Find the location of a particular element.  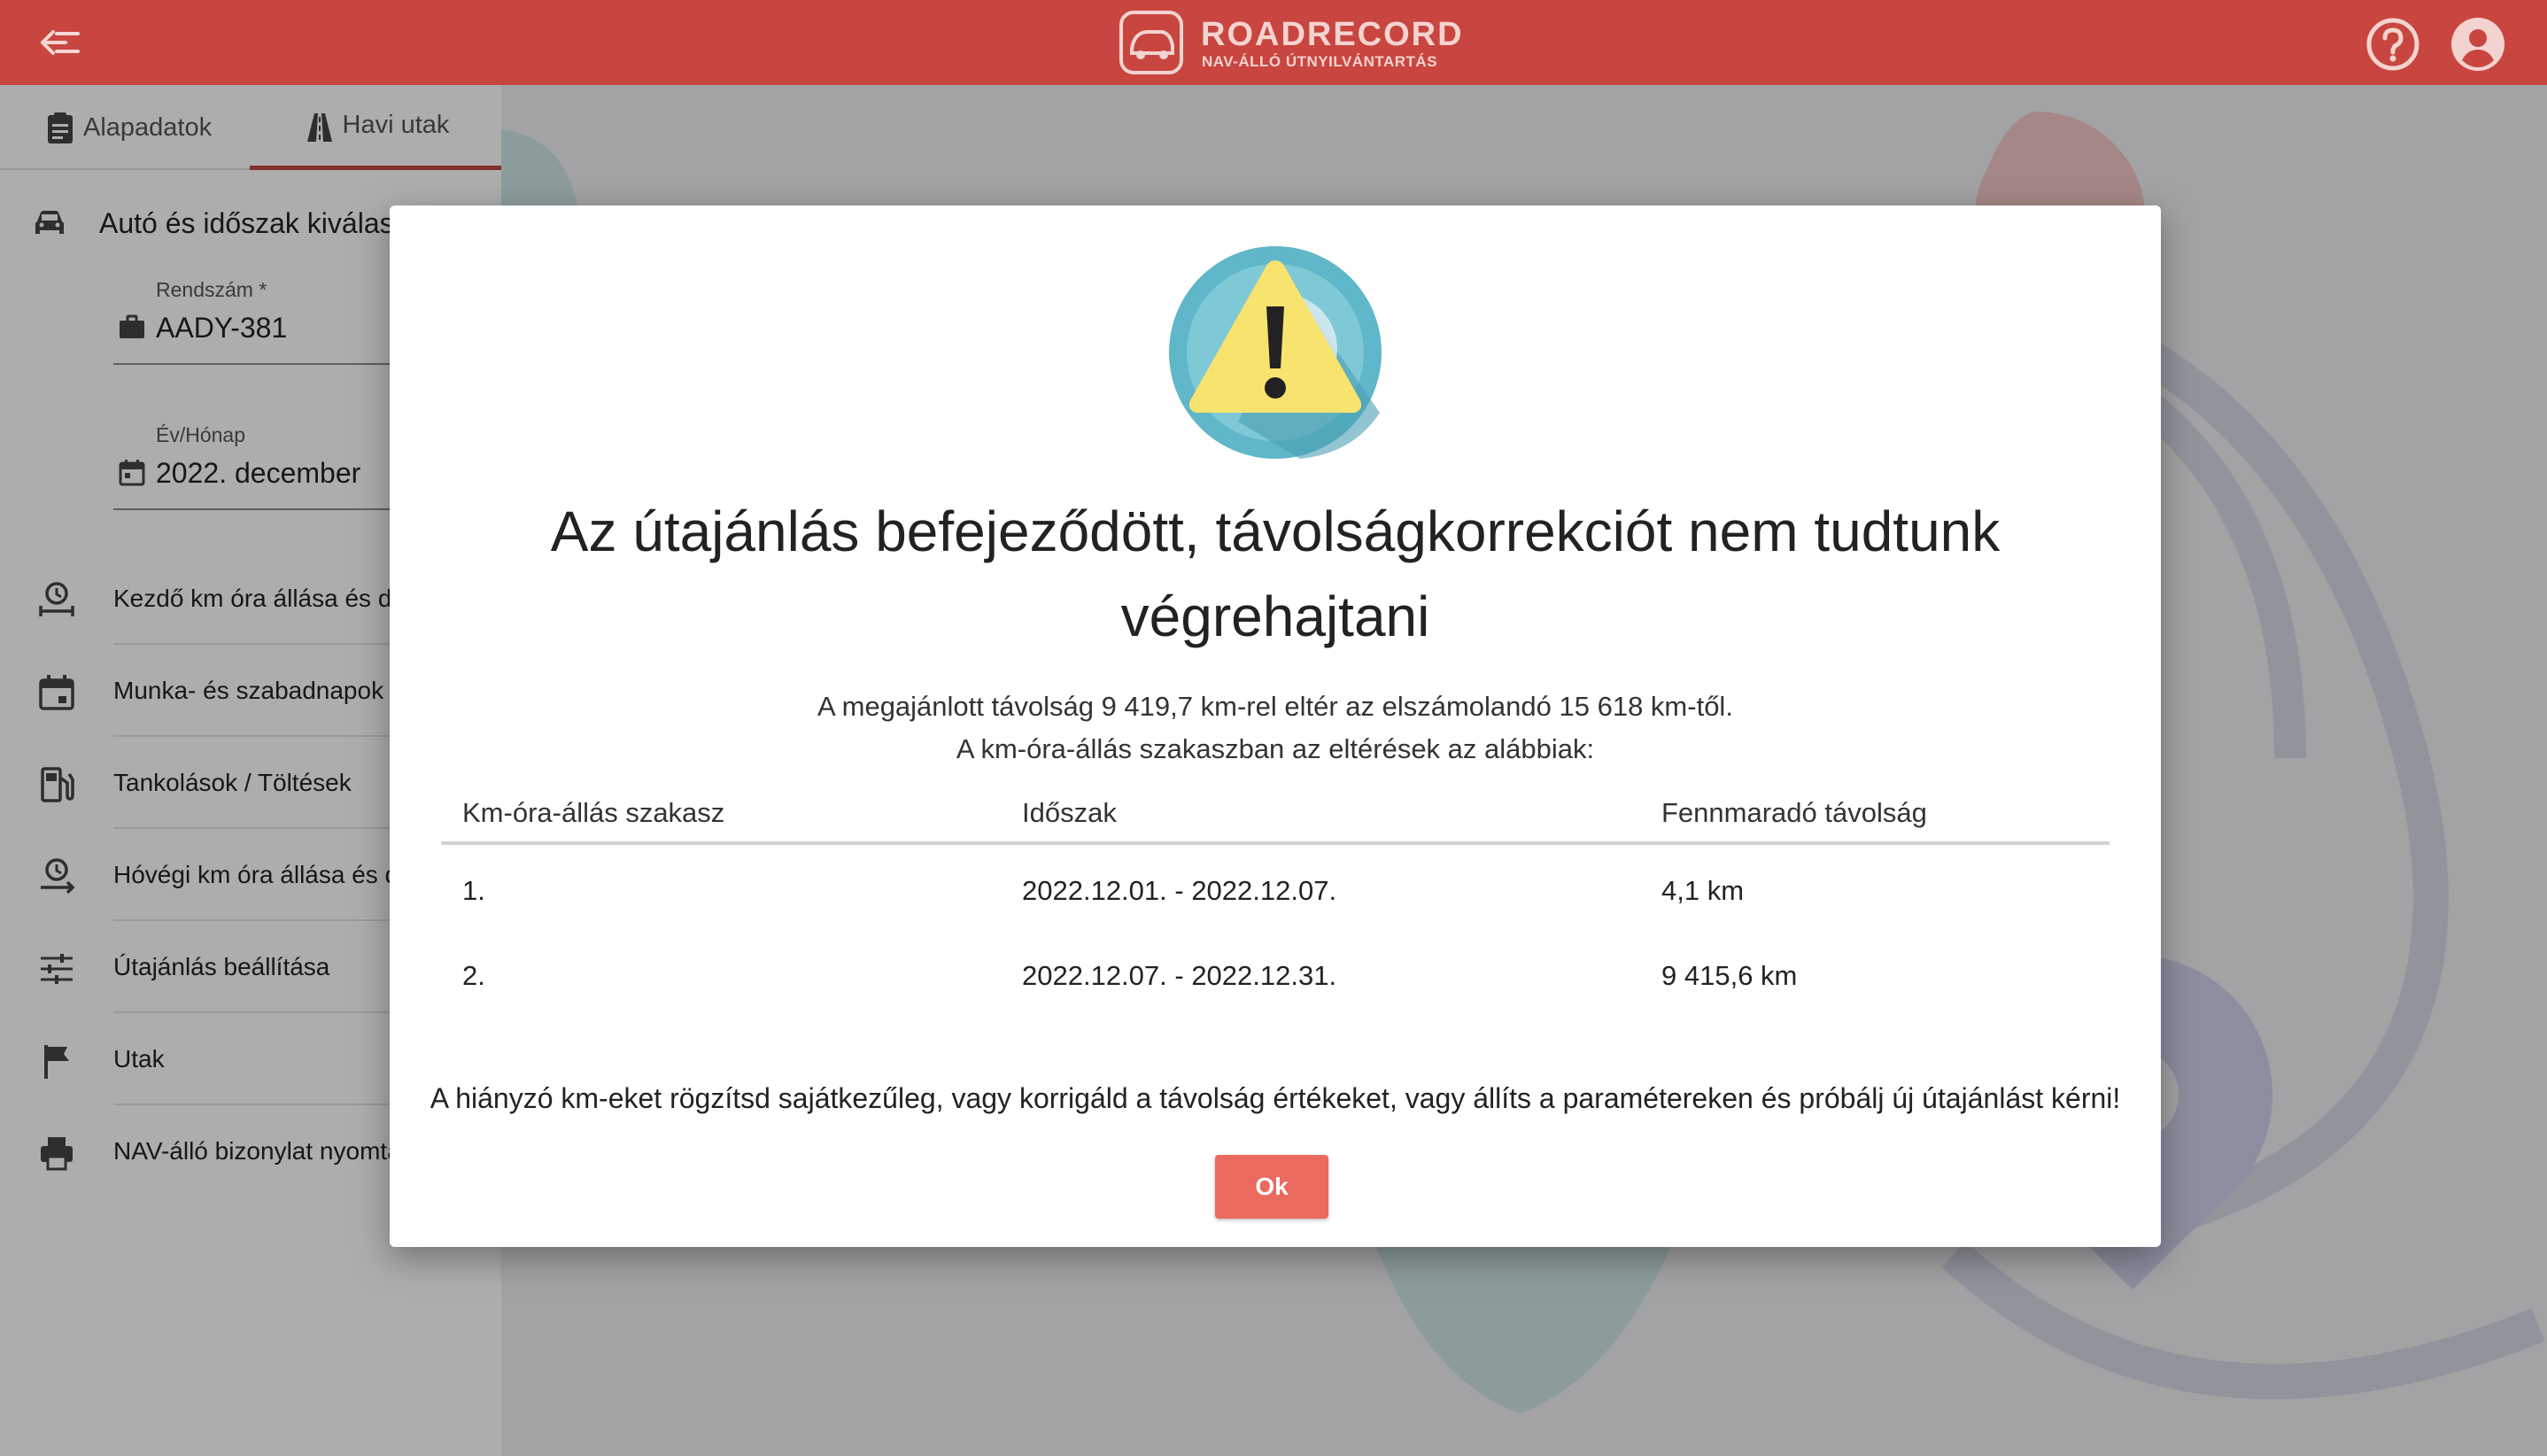

warning-icon is located at coordinates (1276, 352).